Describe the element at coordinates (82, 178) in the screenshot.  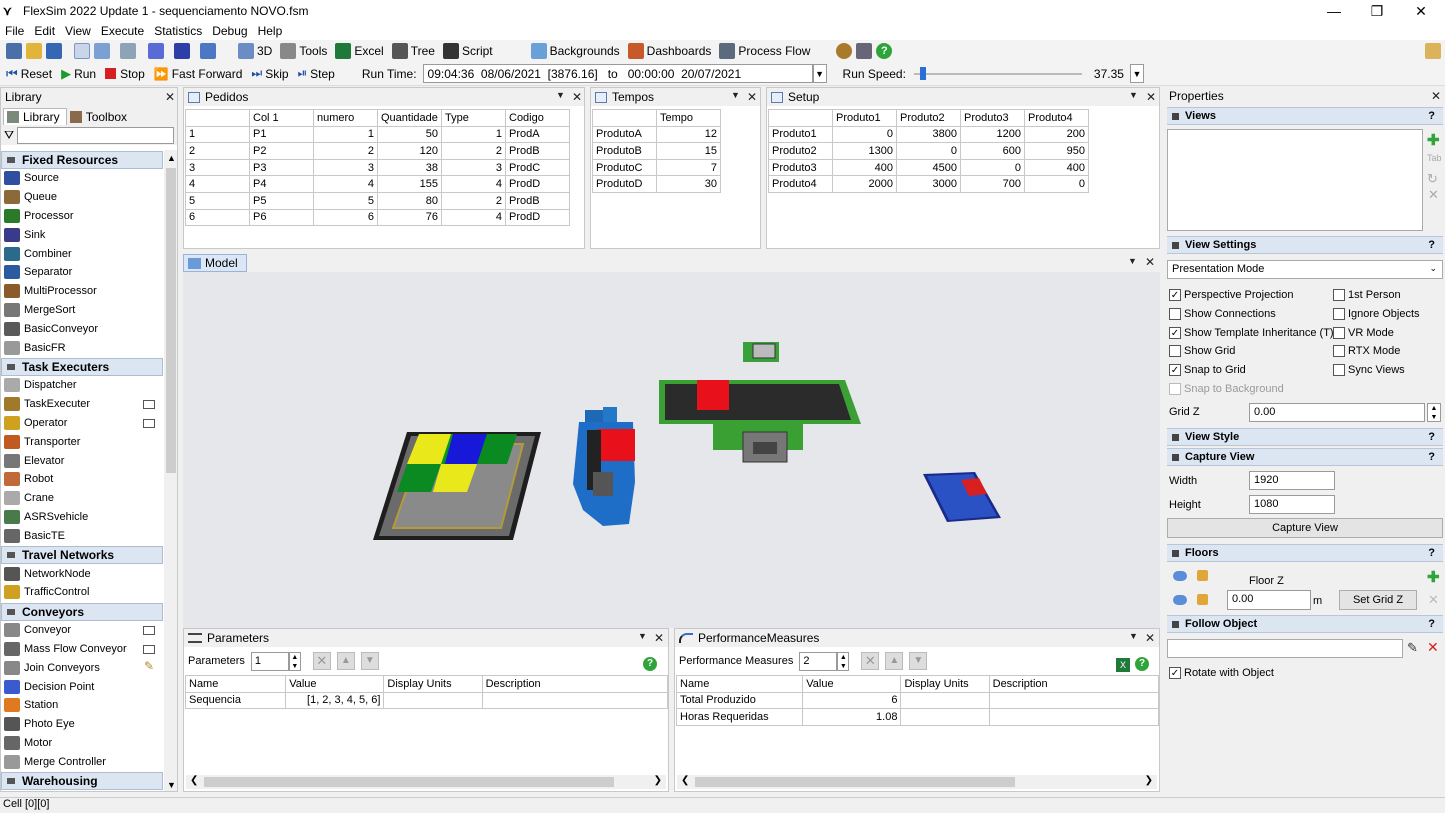
I see `library-item-source: Source` at that location.